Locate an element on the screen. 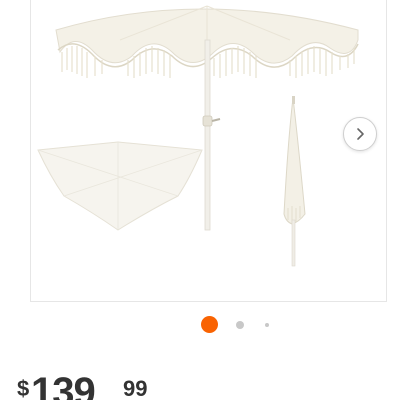 Image resolution: width=400 pixels, height=400 pixels. price-currency: $ is located at coordinates (23, 388).